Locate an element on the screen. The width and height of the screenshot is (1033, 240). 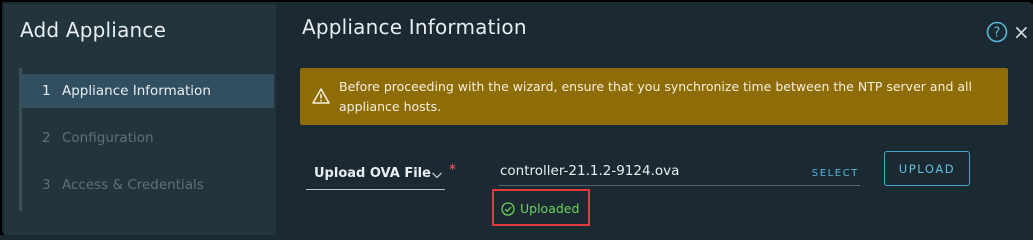
step-label: Access & Credentials is located at coordinates (133, 185).